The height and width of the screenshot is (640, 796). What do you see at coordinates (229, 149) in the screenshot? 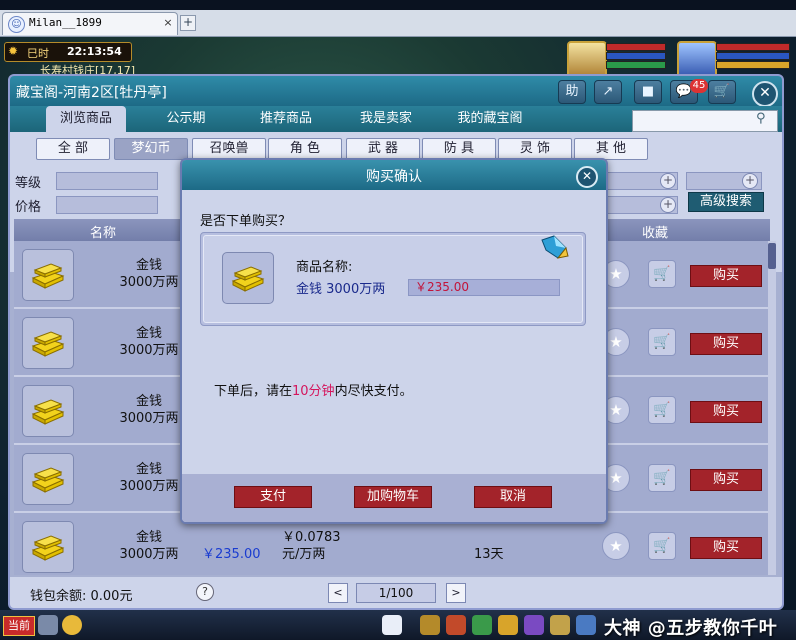
I see `category-pets: 召唤兽` at bounding box center [229, 149].